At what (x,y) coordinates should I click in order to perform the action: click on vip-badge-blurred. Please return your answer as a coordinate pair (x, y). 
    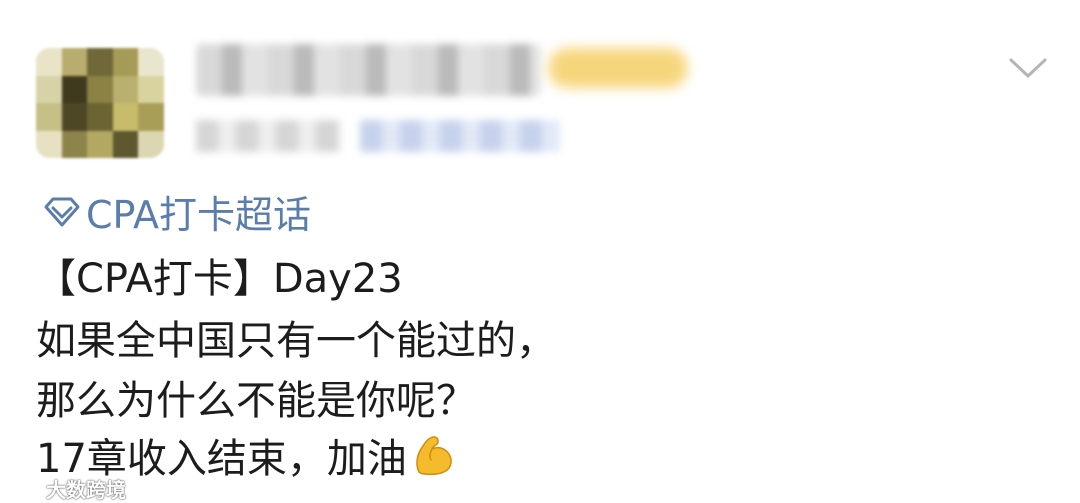
    Looking at the image, I should click on (618, 68).